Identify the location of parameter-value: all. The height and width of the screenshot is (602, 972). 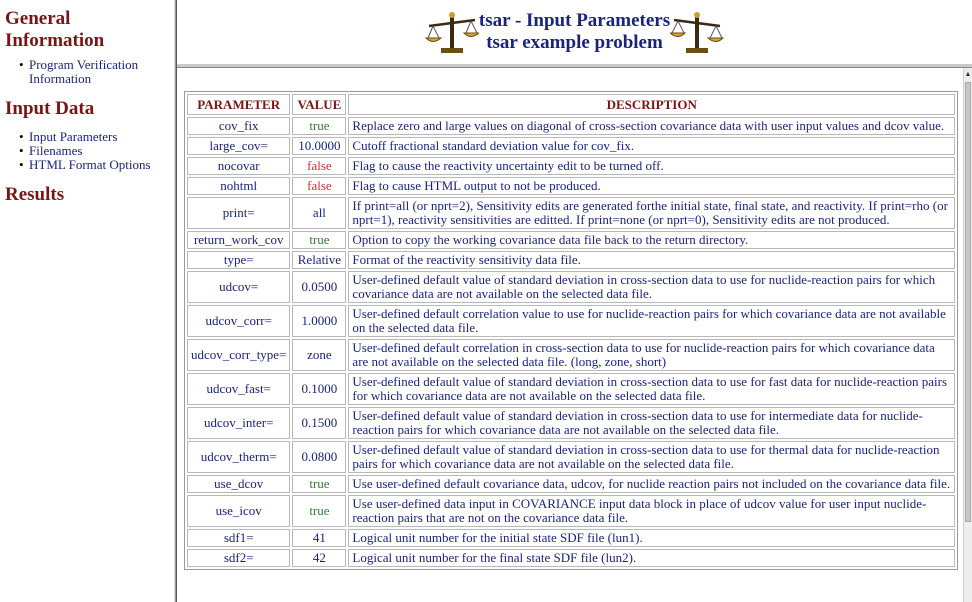
(319, 213).